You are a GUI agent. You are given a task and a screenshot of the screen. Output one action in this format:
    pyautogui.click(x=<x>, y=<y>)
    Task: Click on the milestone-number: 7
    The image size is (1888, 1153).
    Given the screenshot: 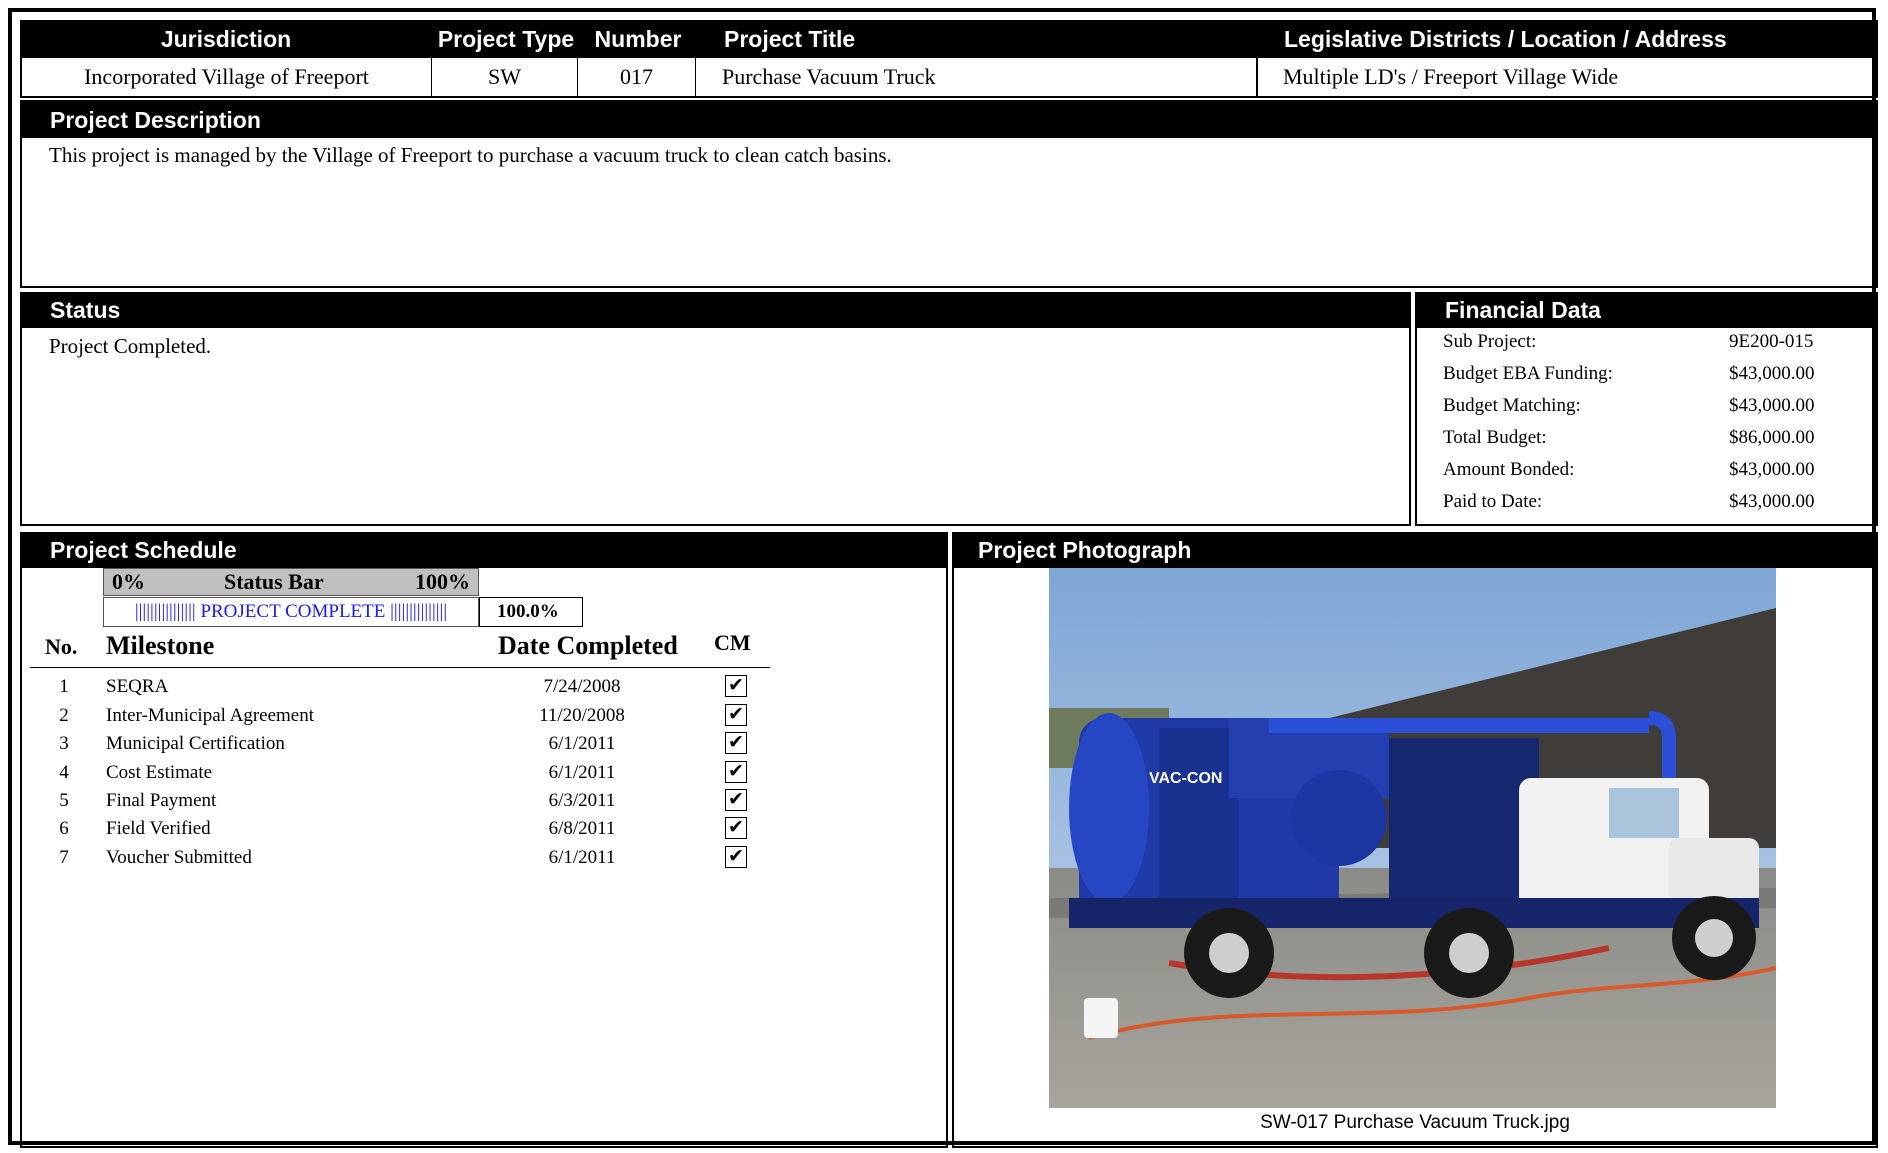 What is the action you would take?
    pyautogui.click(x=64, y=857)
    